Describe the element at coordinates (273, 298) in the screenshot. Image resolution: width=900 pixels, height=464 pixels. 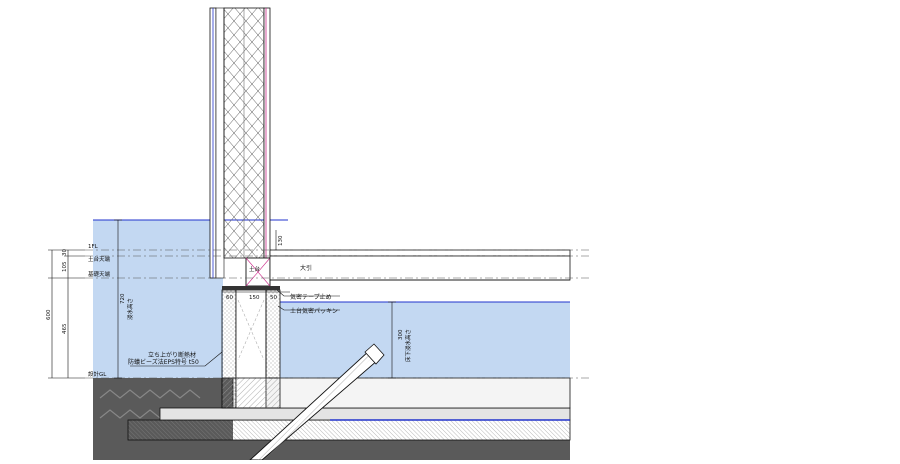
I see `dim-50: 50` at that location.